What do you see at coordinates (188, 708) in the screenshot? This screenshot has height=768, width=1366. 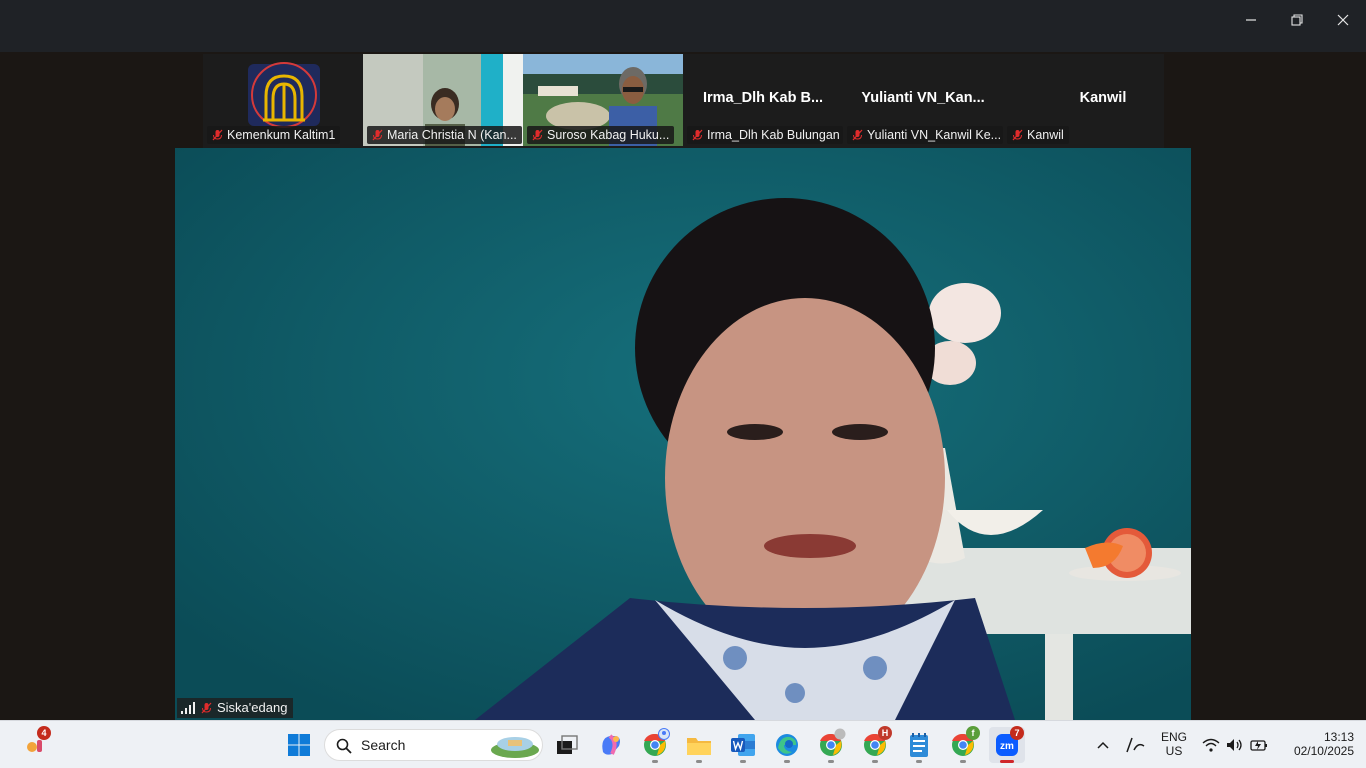 I see `signal-bars-icon` at bounding box center [188, 708].